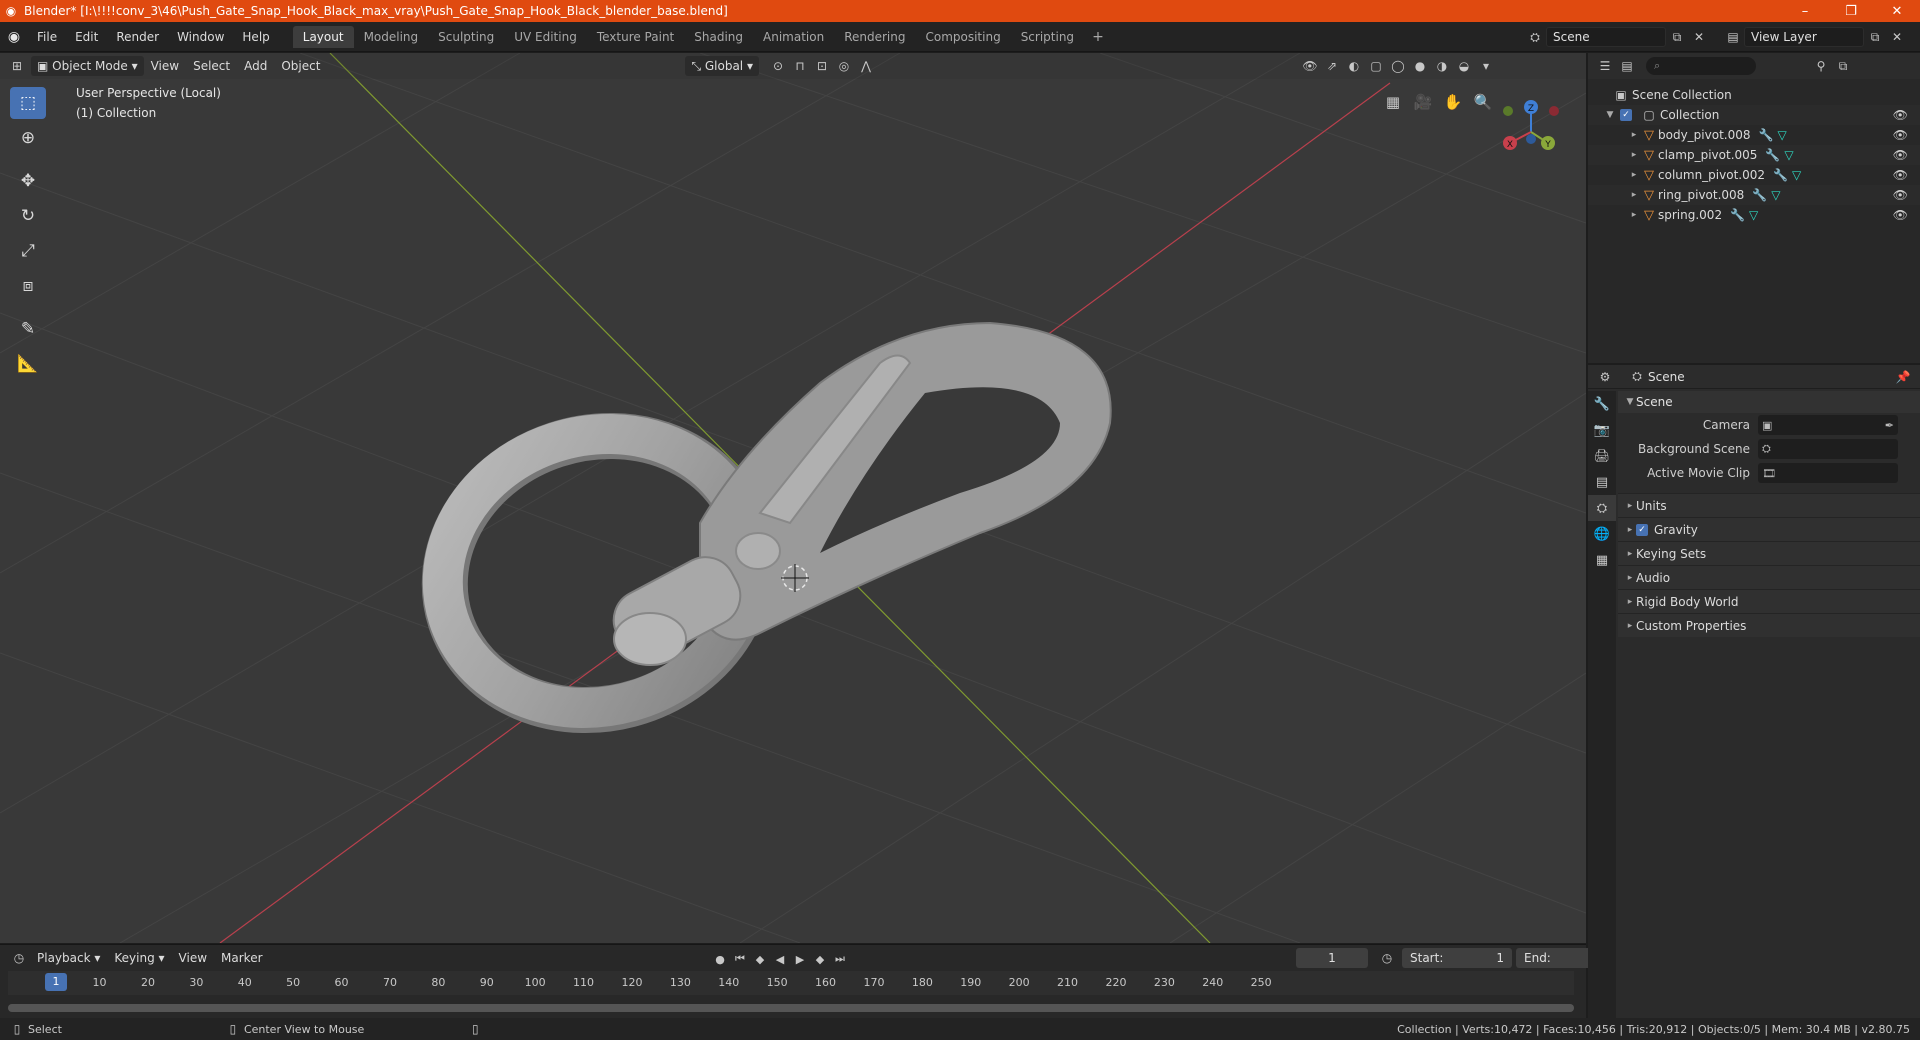 Image resolution: width=1920 pixels, height=1040 pixels. What do you see at coordinates (255, 66) in the screenshot?
I see `viewport-menu-add: Add` at bounding box center [255, 66].